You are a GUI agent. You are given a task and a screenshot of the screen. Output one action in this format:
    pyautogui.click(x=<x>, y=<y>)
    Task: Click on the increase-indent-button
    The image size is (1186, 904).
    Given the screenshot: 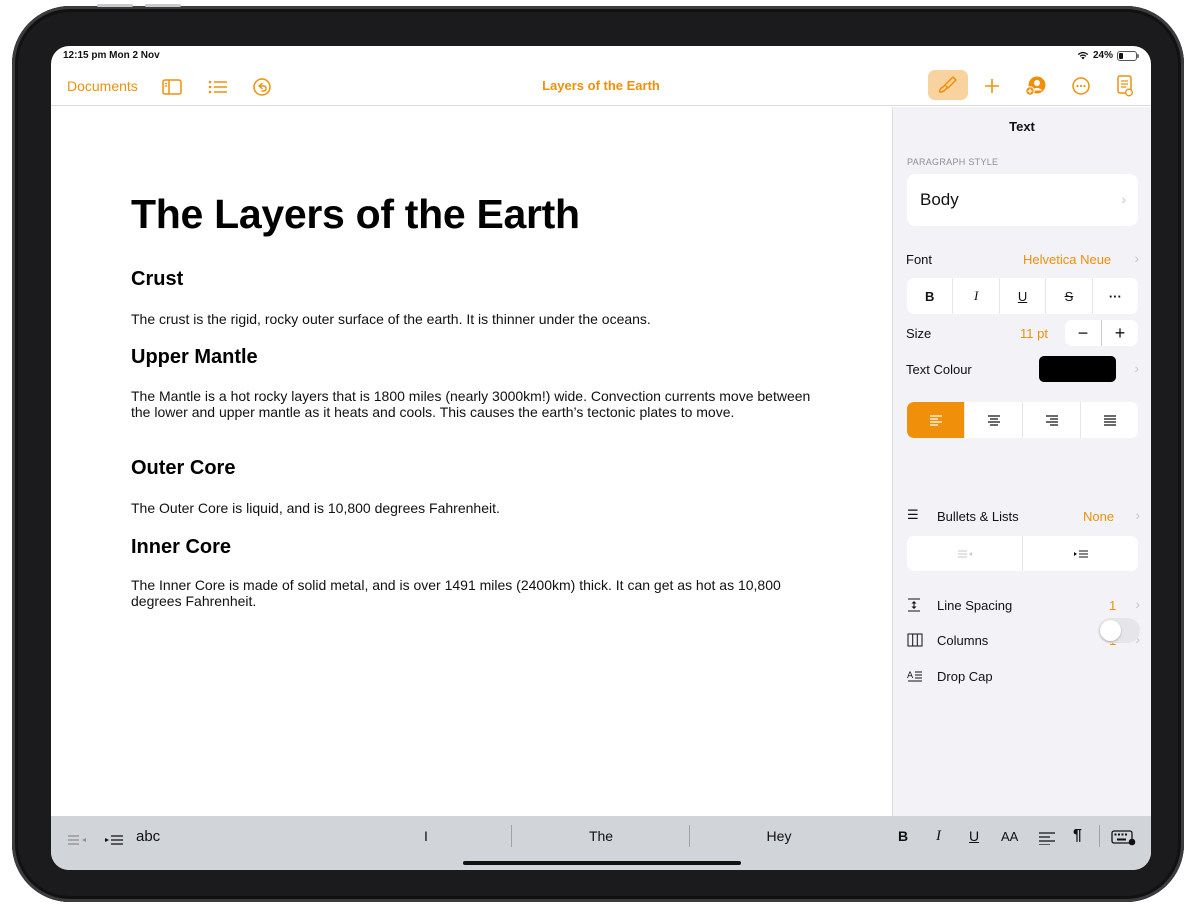 What is the action you would take?
    pyautogui.click(x=1080, y=553)
    